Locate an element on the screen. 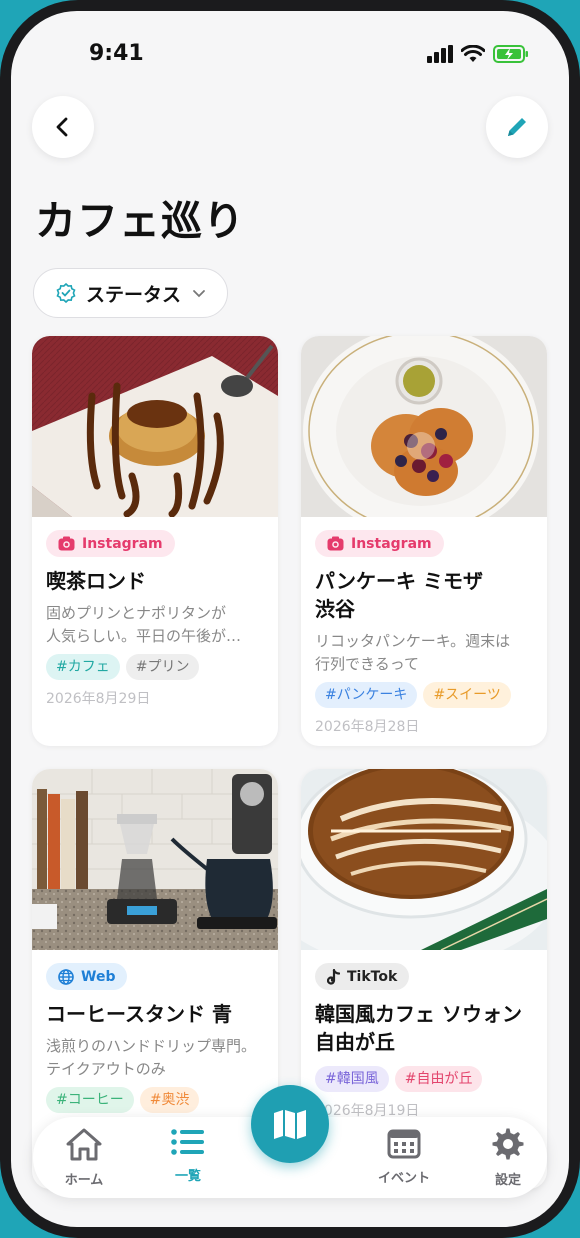 The image size is (580, 1238). nav-home: ホーム is located at coordinates (84, 1157).